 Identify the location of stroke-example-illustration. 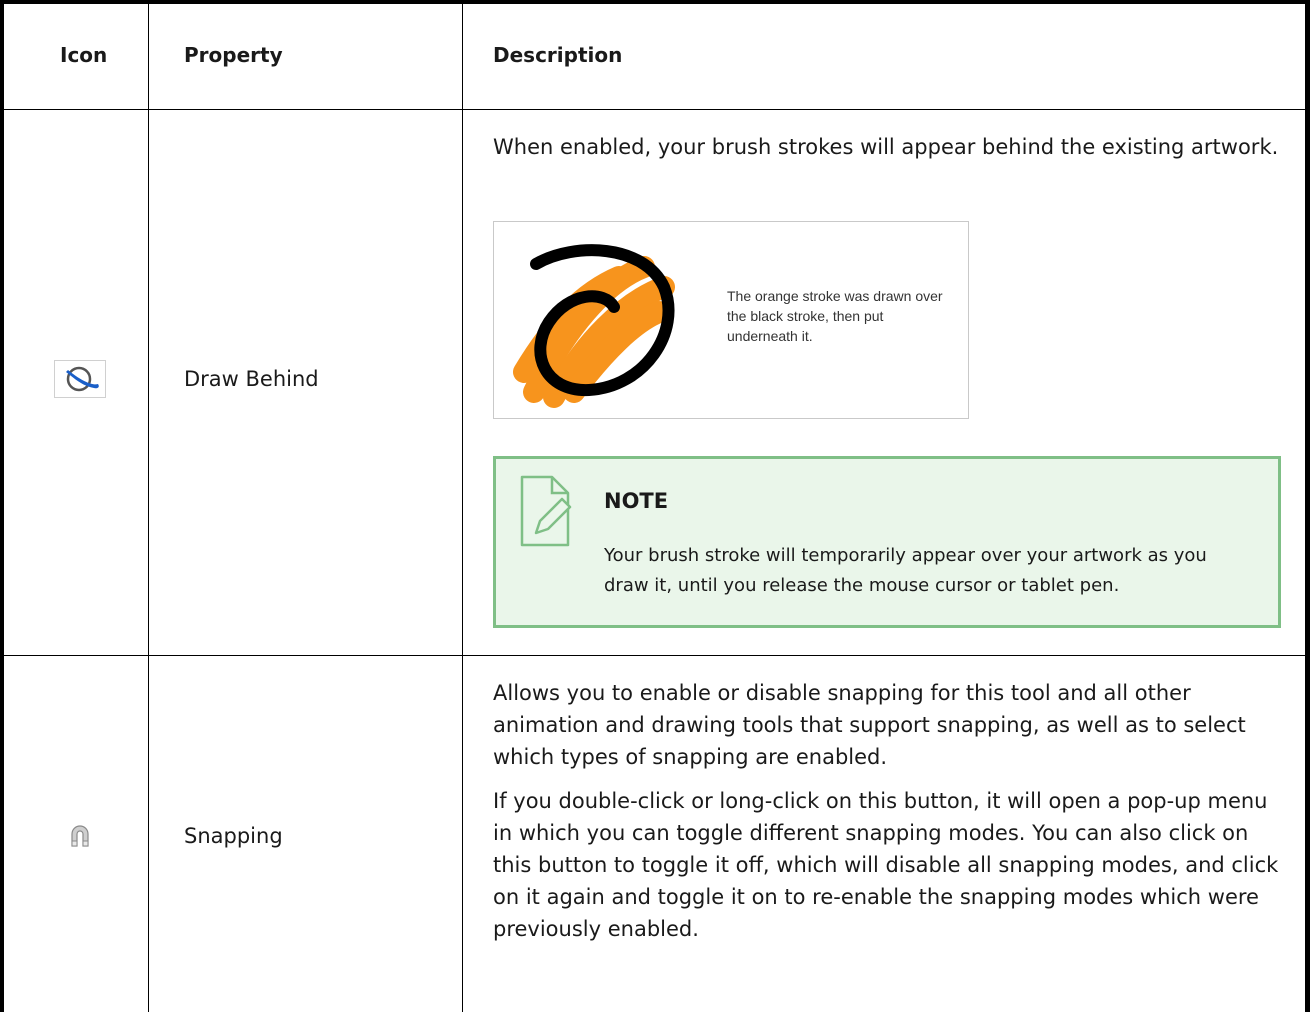
(594, 326).